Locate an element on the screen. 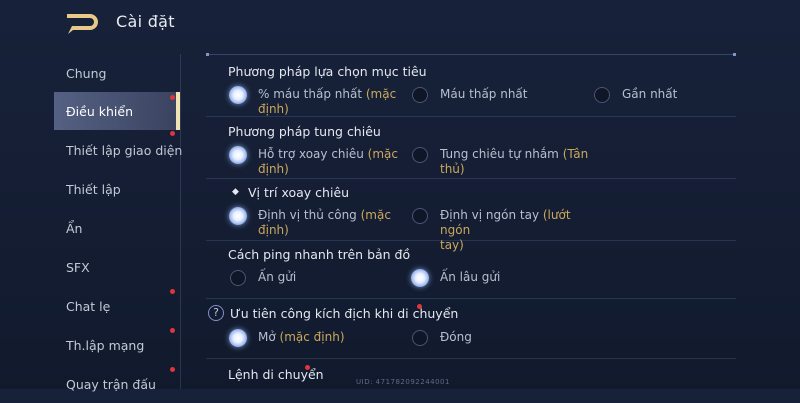 The width and height of the screenshot is (800, 403). page-title: Cài đặt is located at coordinates (145, 21).